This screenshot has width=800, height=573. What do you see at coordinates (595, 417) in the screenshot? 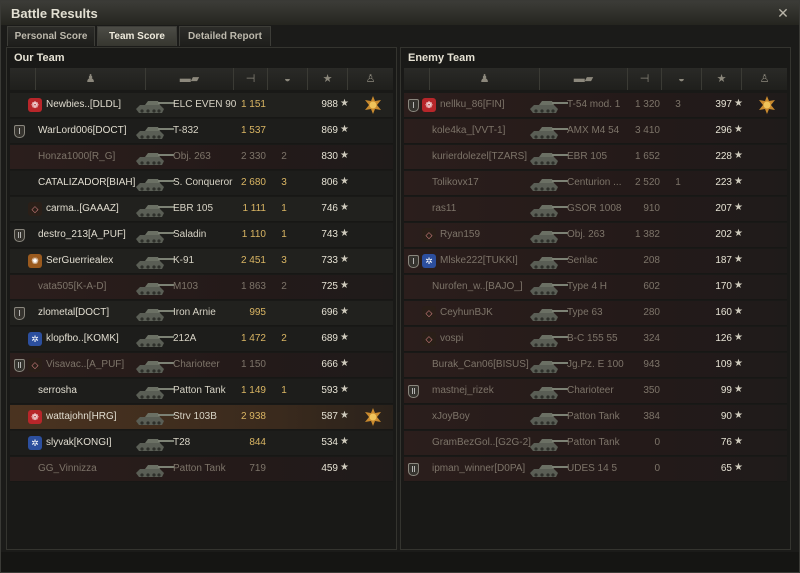
I see `player-row: xJoyBoy Patton Tank 384 90 ★` at bounding box center [595, 417].